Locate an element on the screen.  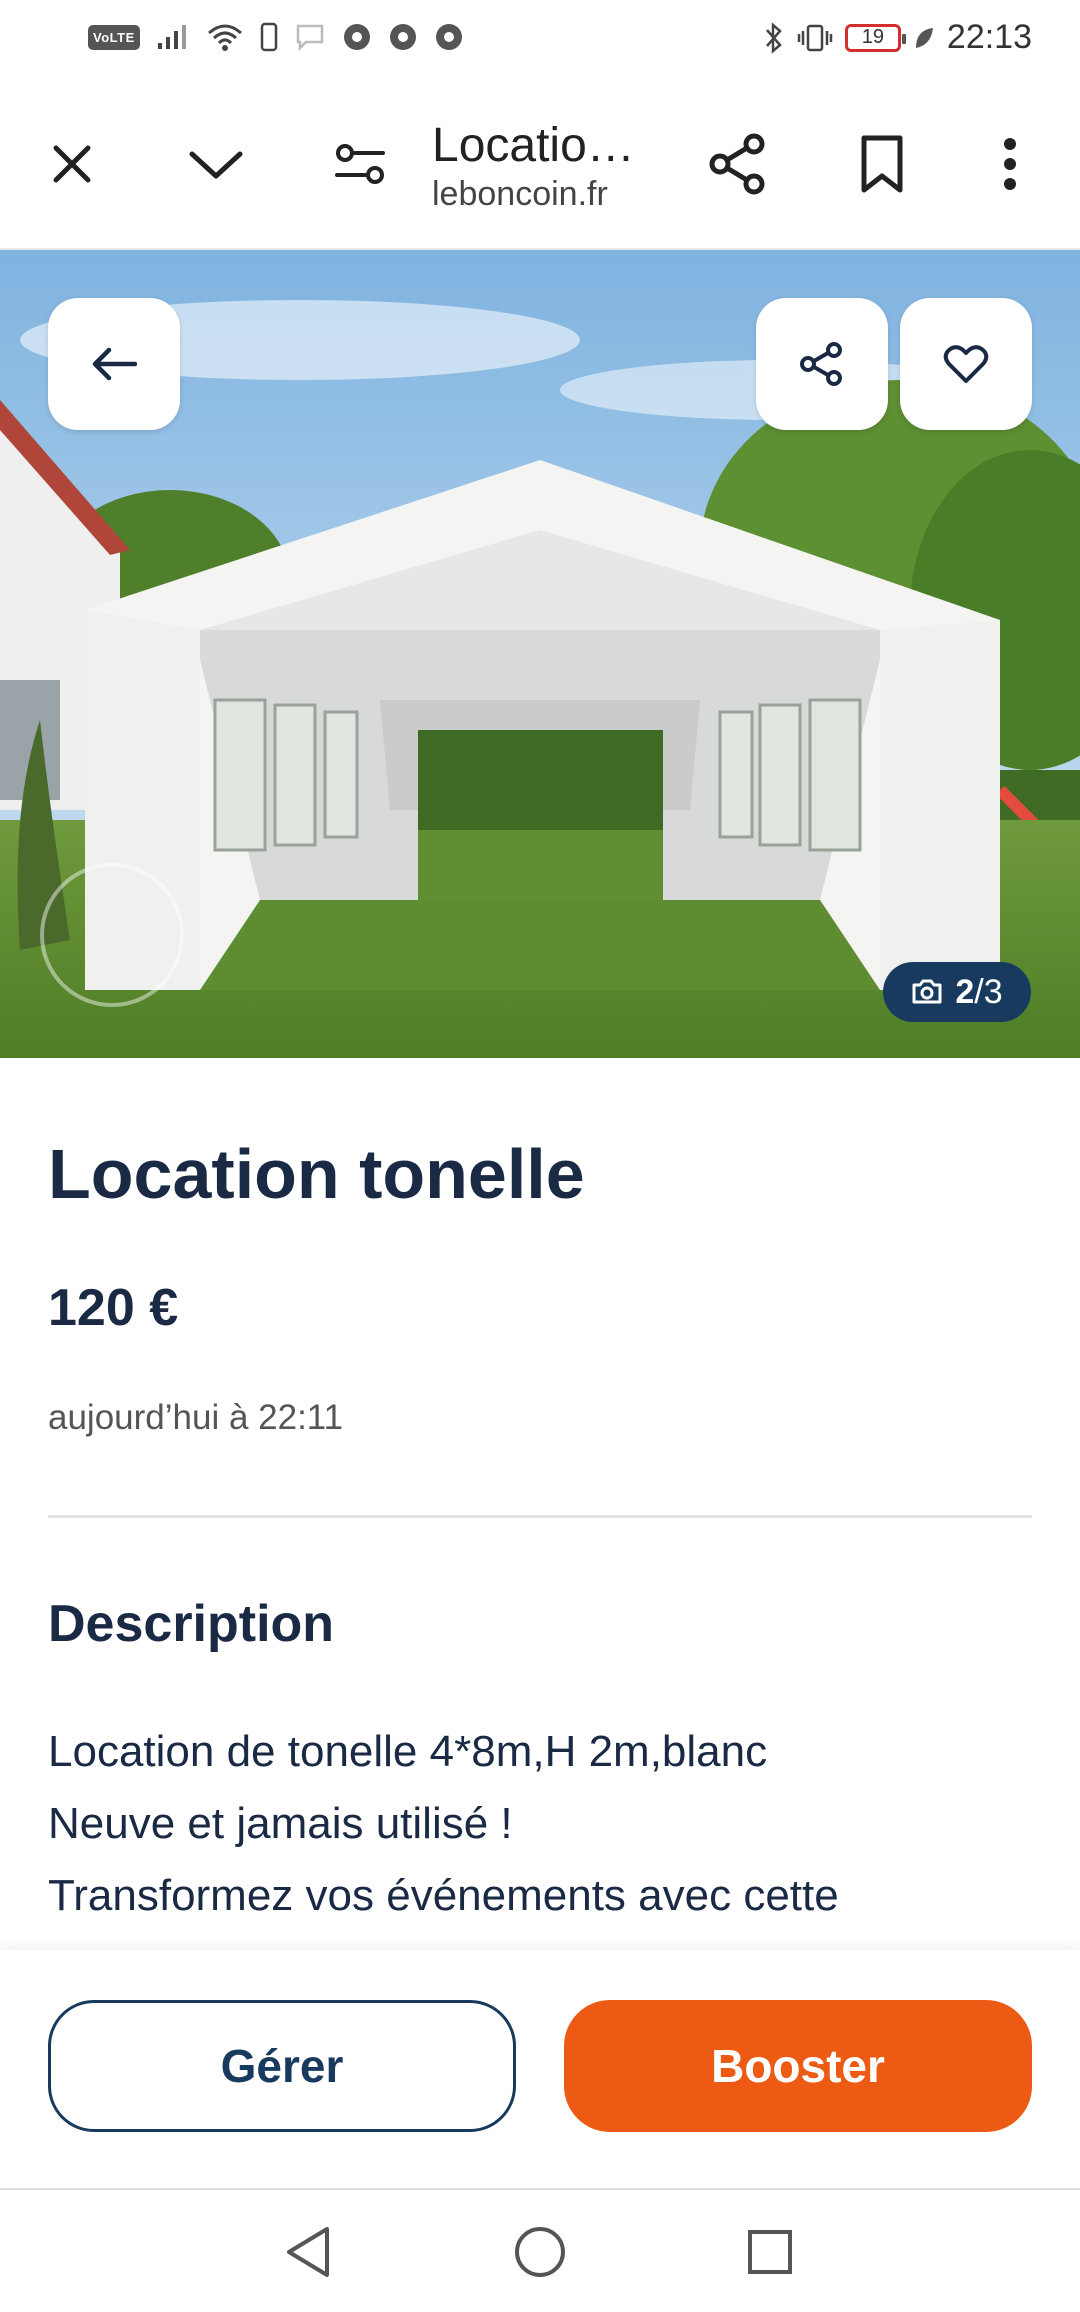
heart-icon is located at coordinates (966, 364).